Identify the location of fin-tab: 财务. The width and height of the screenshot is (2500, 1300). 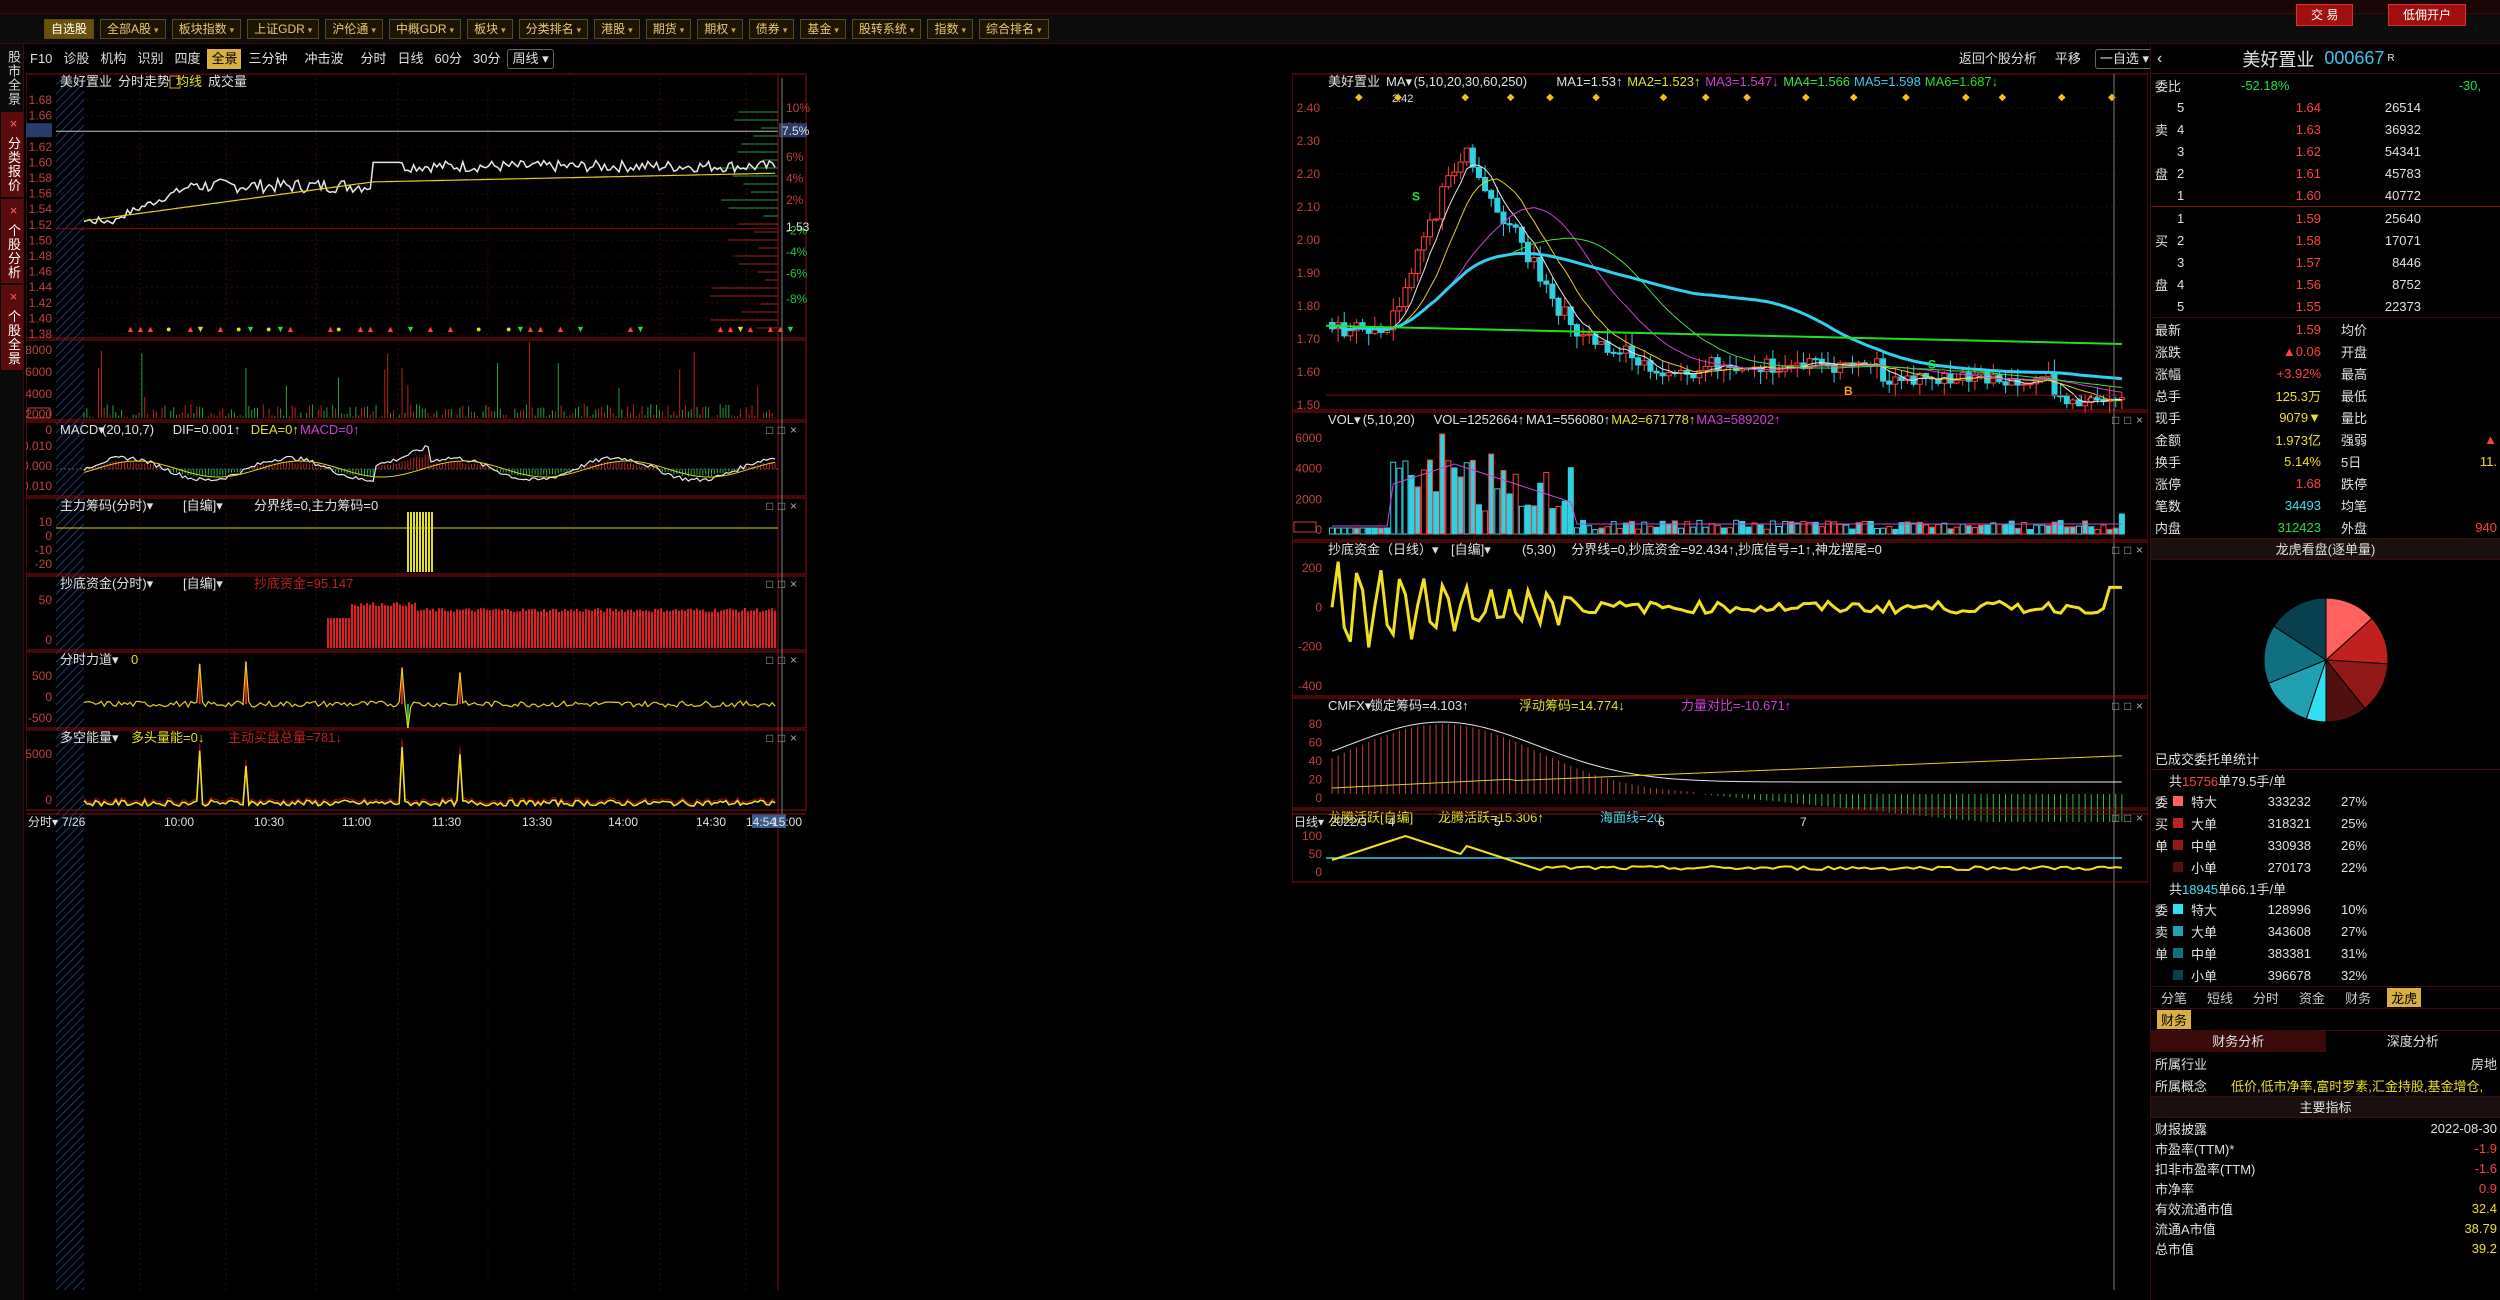
(2174, 1019).